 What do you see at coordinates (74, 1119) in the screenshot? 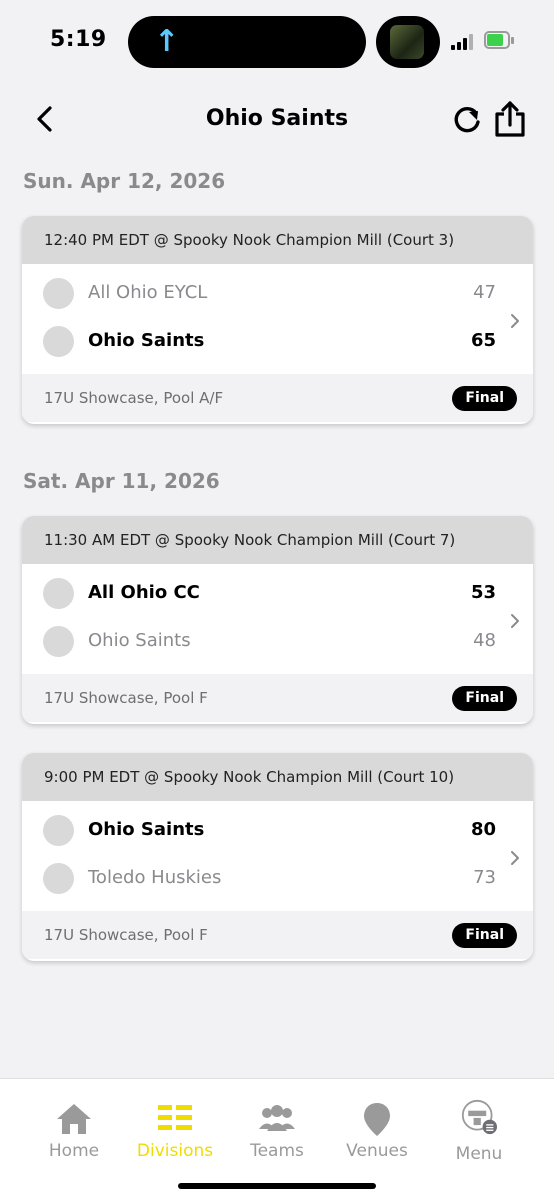
I see `home-icon` at bounding box center [74, 1119].